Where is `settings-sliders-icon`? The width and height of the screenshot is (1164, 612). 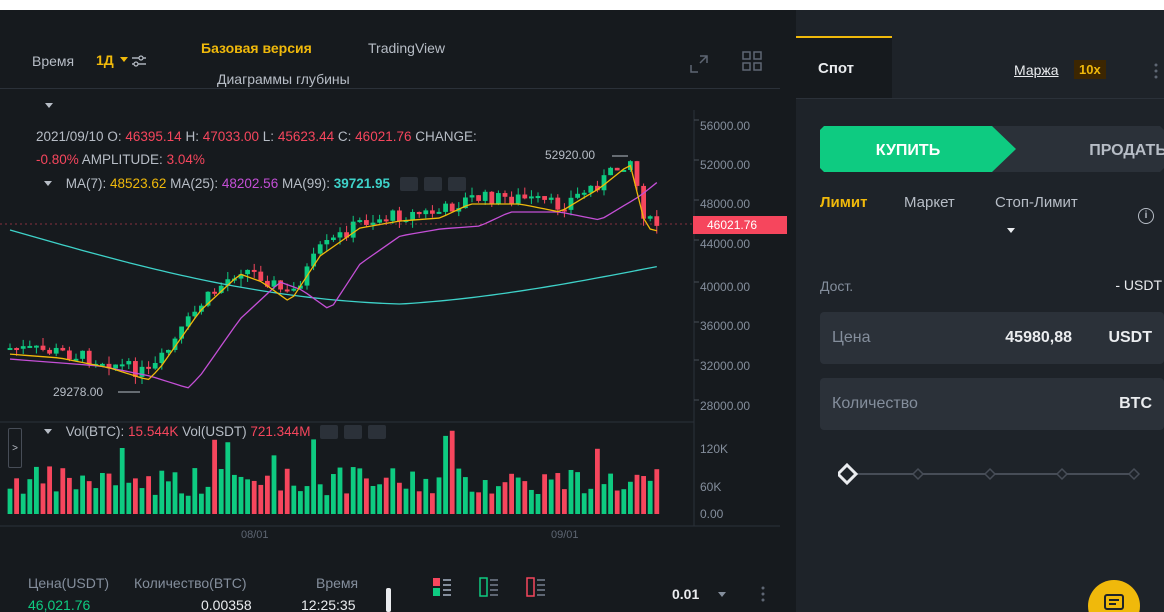 settings-sliders-icon is located at coordinates (139, 61).